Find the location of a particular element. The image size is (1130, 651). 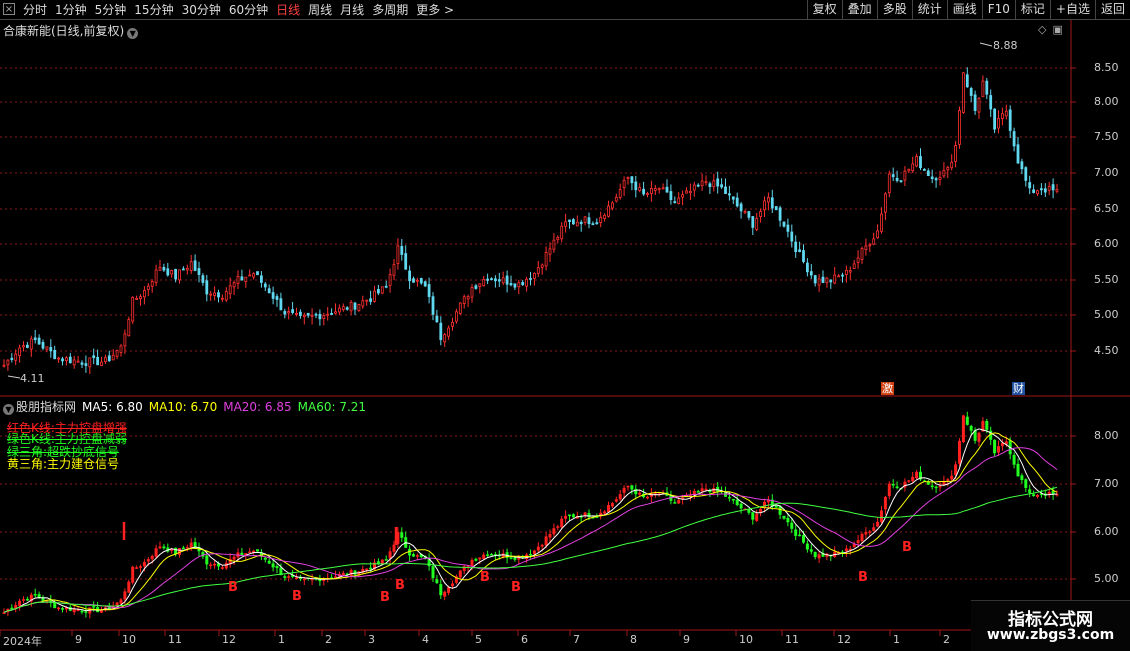

period-tab: 日线 is located at coordinates (288, 10).